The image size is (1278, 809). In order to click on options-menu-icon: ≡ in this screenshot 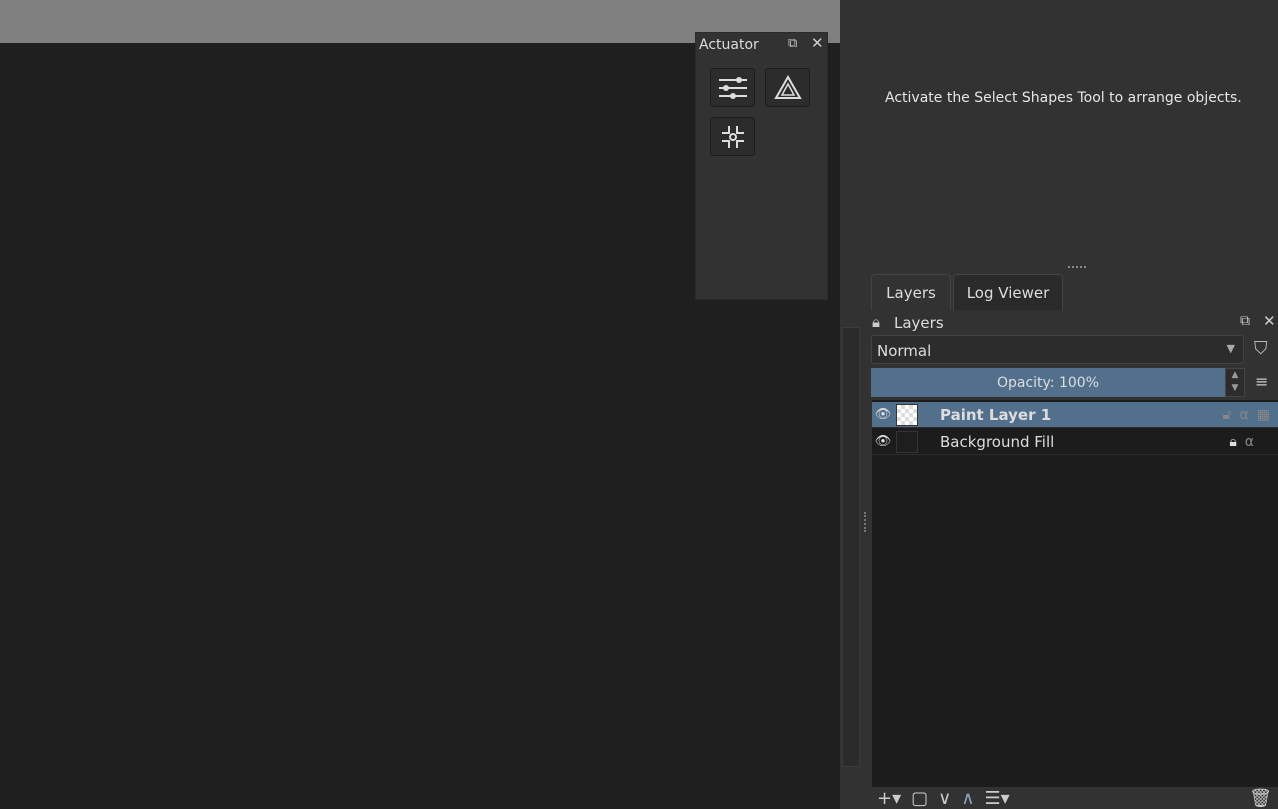, I will do `click(1261, 381)`.